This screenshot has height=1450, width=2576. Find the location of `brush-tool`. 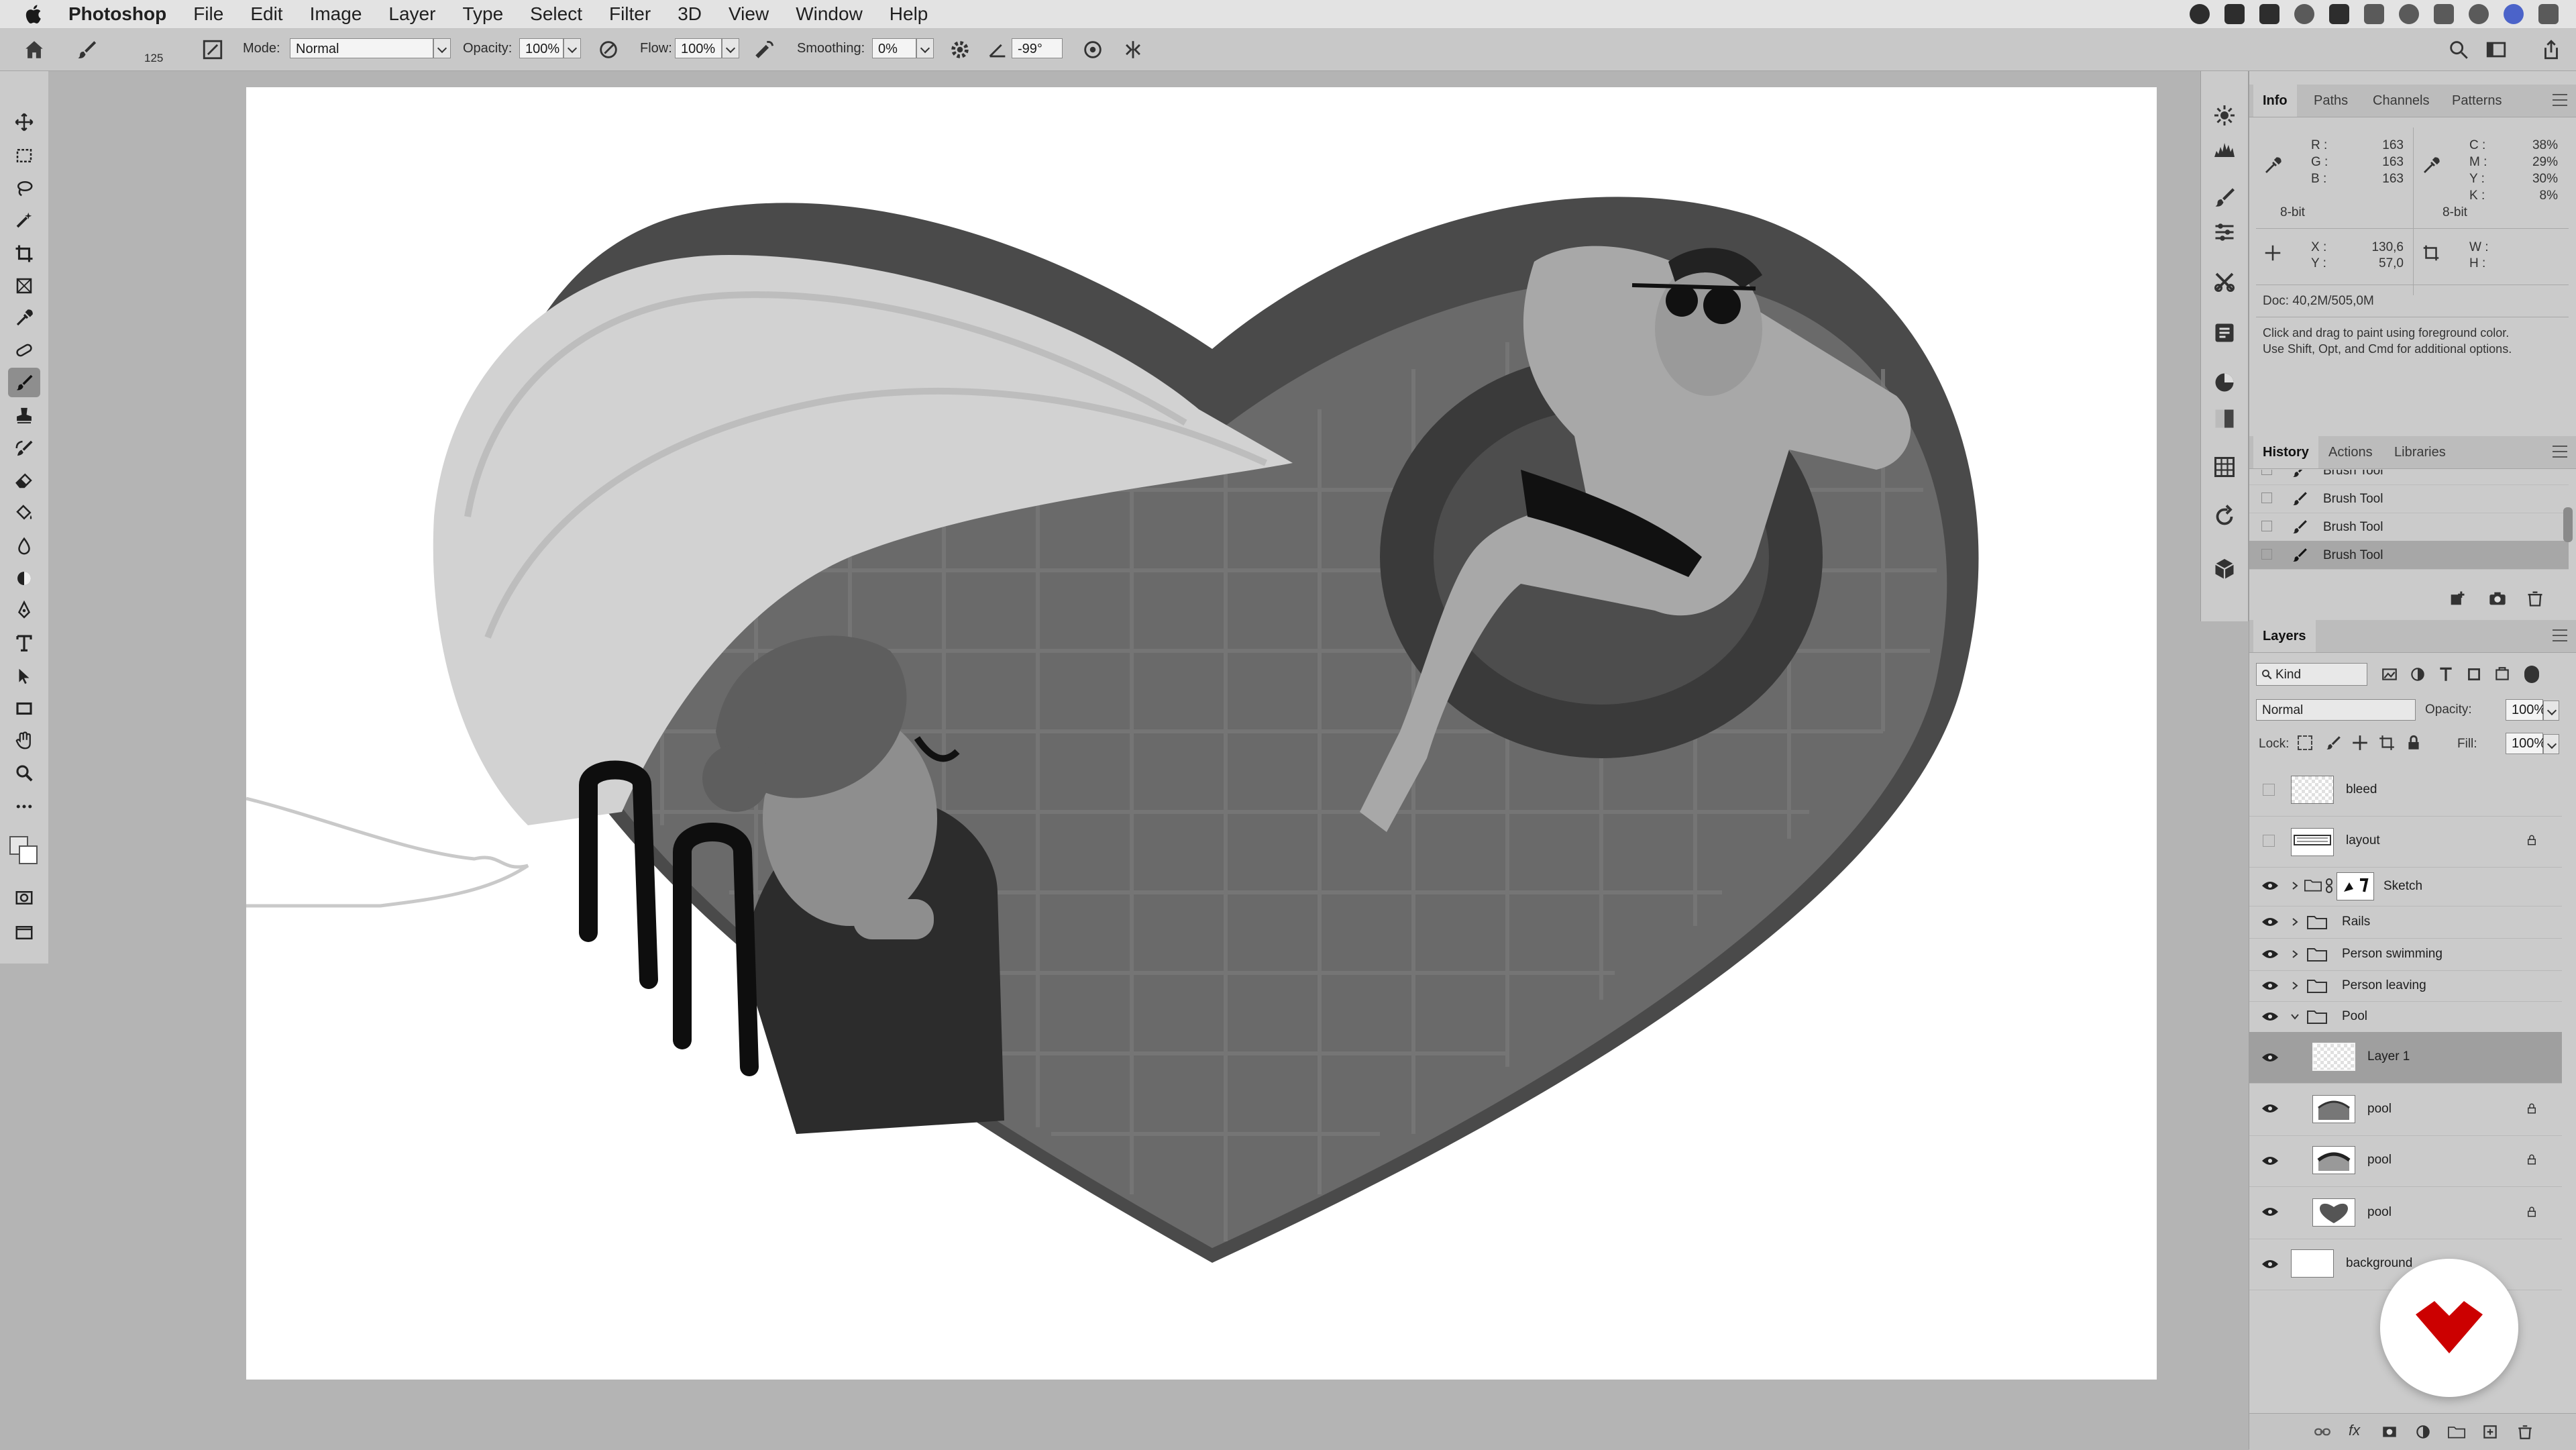

brush-tool is located at coordinates (24, 382).